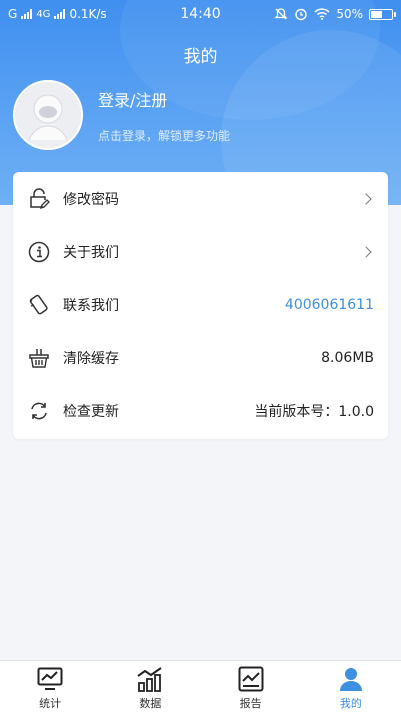 This screenshot has height=713, width=401. Describe the element at coordinates (200, 410) in the screenshot. I see `menu-item-check-update: 检查更新 当前版本号：1.0.0` at that location.